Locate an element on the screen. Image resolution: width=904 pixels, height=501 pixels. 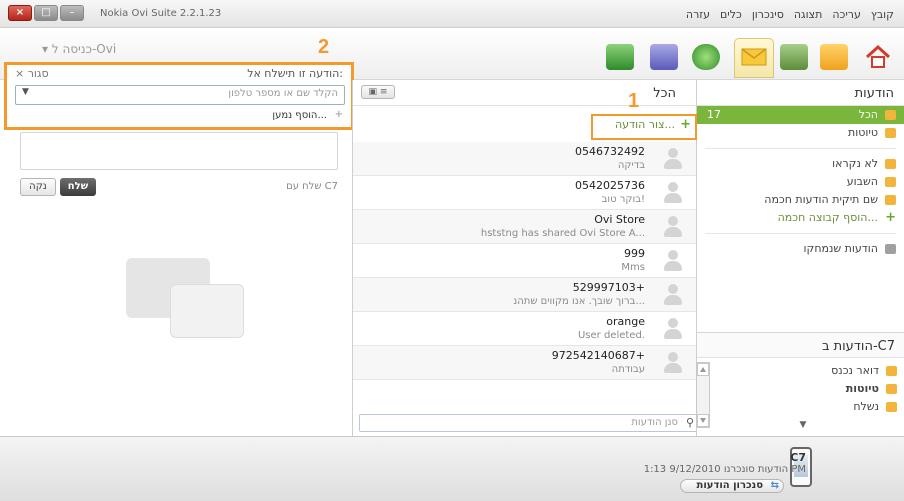
sidebar-item-label: הכל is located at coordinates (868, 114).